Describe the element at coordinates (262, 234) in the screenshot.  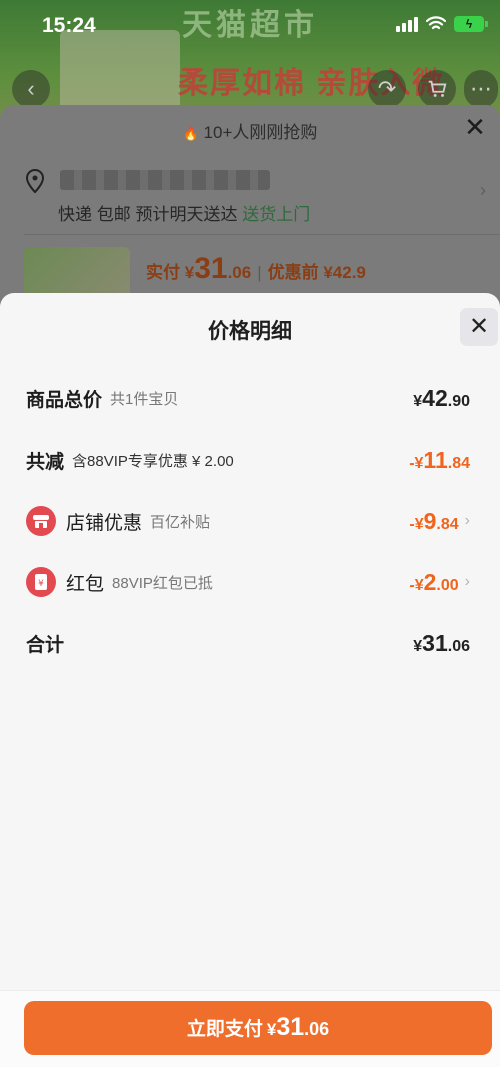
I see `divider` at that location.